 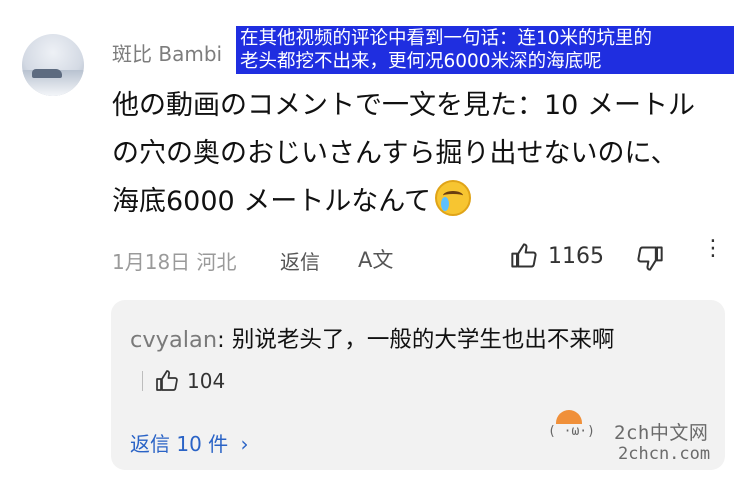 I want to click on watermark-site-url: 2chcn.com, so click(x=664, y=454).